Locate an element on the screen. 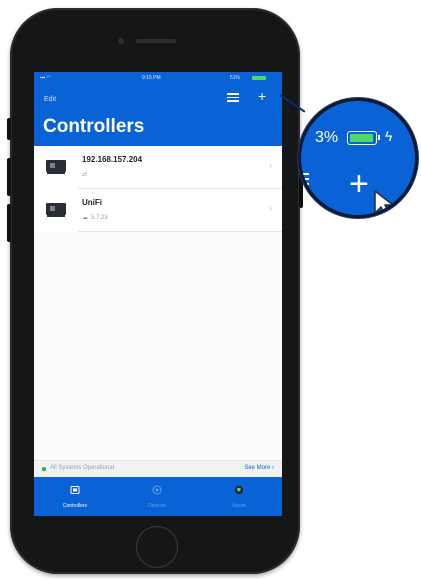  add-controller-plus-icon: + is located at coordinates (359, 184).